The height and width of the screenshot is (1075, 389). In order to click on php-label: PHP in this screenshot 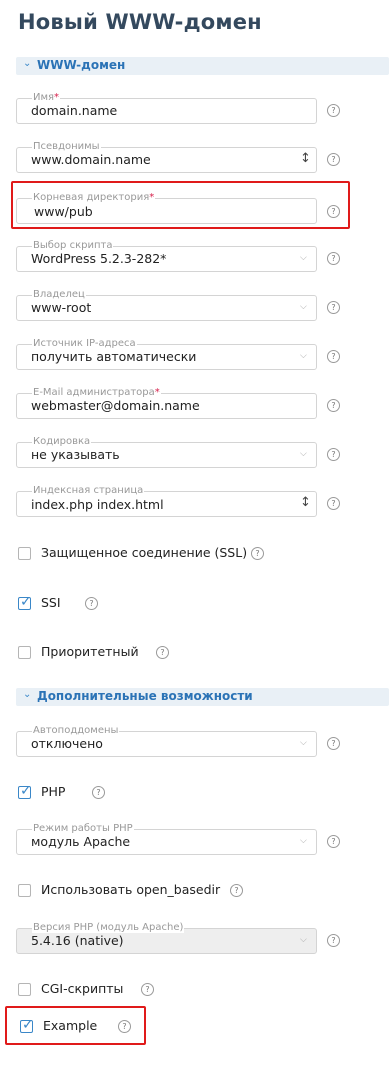, I will do `click(53, 791)`.